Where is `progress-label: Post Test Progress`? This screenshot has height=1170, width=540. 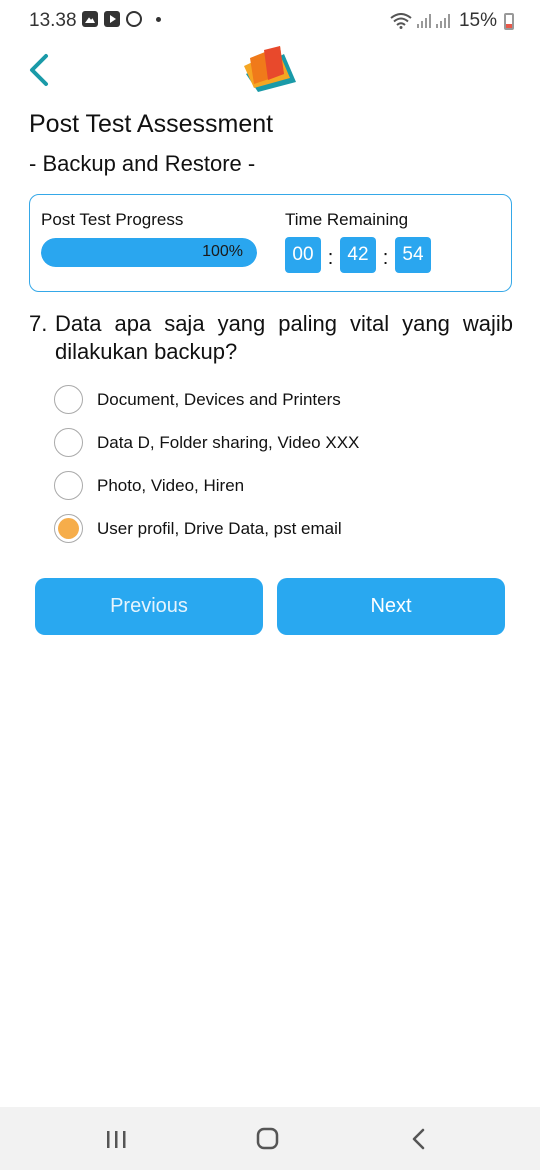 progress-label: Post Test Progress is located at coordinates (112, 219).